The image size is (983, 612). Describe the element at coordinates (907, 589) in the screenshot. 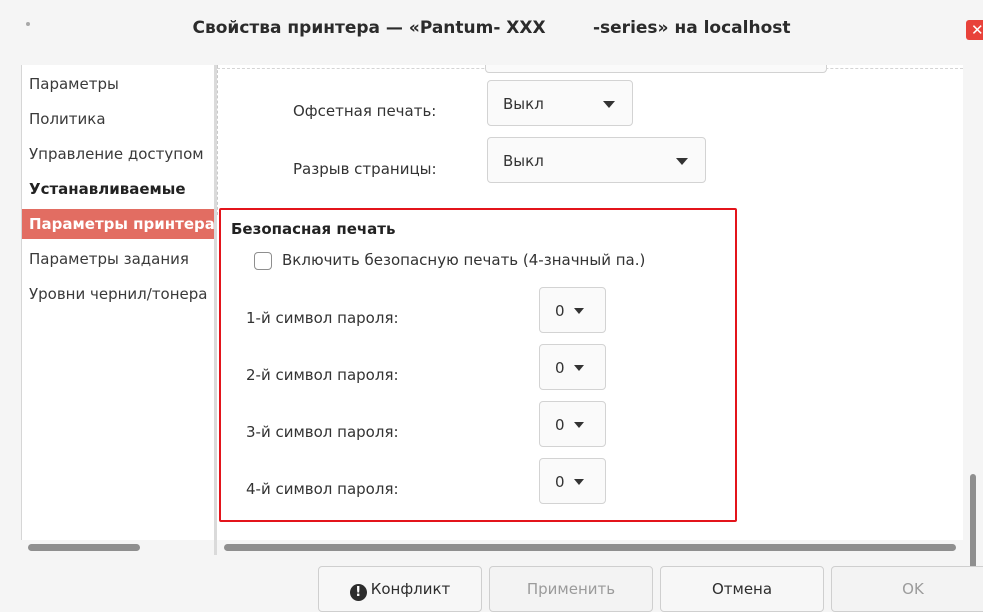

I see `ok-button: OK` at that location.